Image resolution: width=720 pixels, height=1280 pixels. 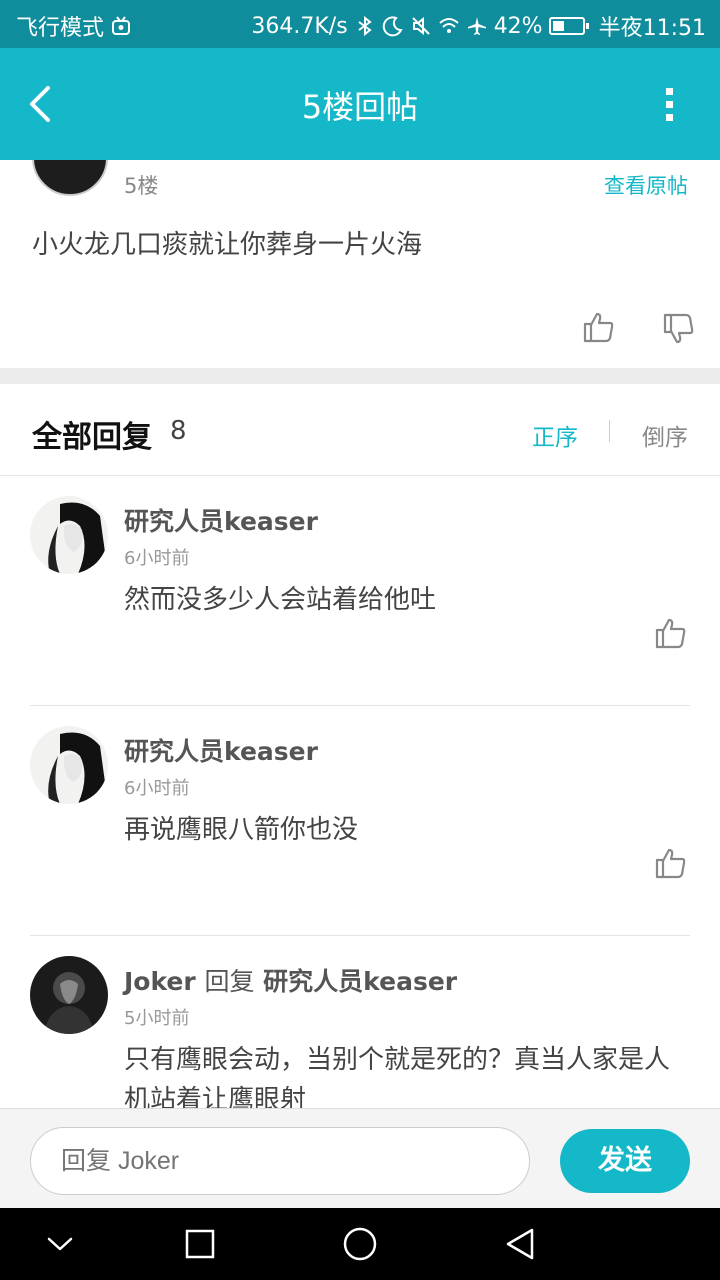 I want to click on page-title: 5楼回帖, so click(x=360, y=107).